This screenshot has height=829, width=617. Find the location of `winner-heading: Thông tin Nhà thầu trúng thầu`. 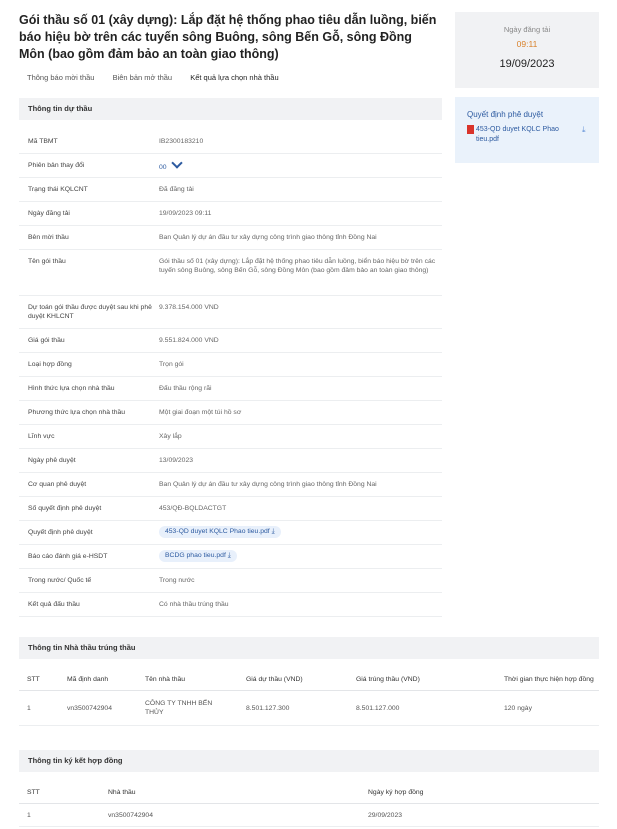

winner-heading: Thông tin Nhà thầu trúng thầu is located at coordinates (309, 648).